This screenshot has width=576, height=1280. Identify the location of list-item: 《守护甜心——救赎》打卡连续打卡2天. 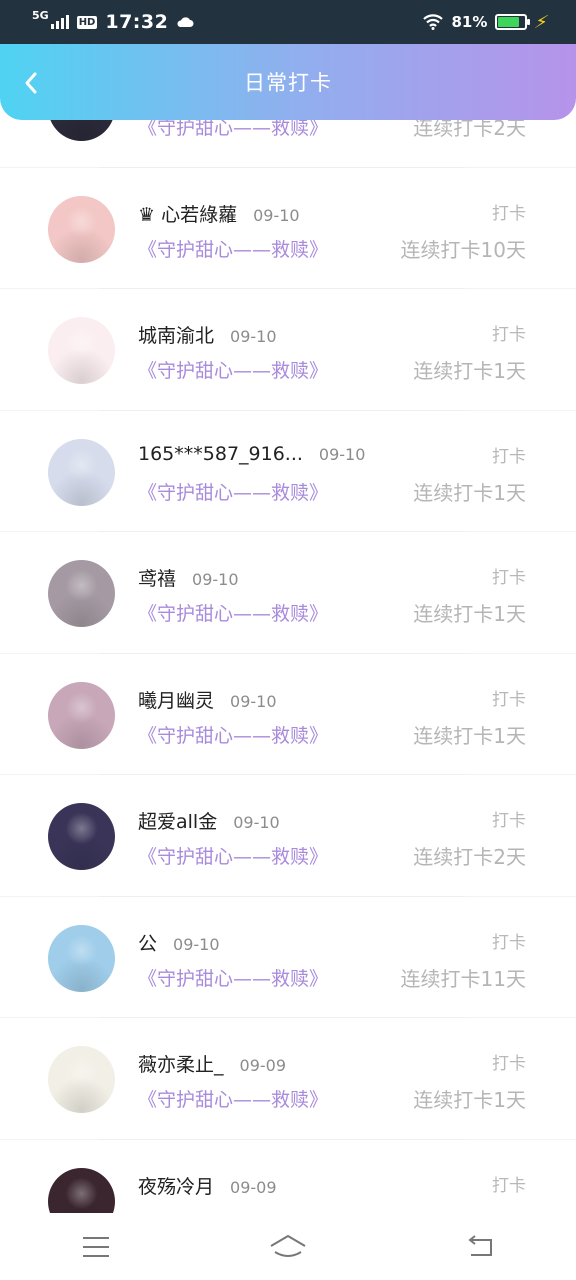
(288, 144).